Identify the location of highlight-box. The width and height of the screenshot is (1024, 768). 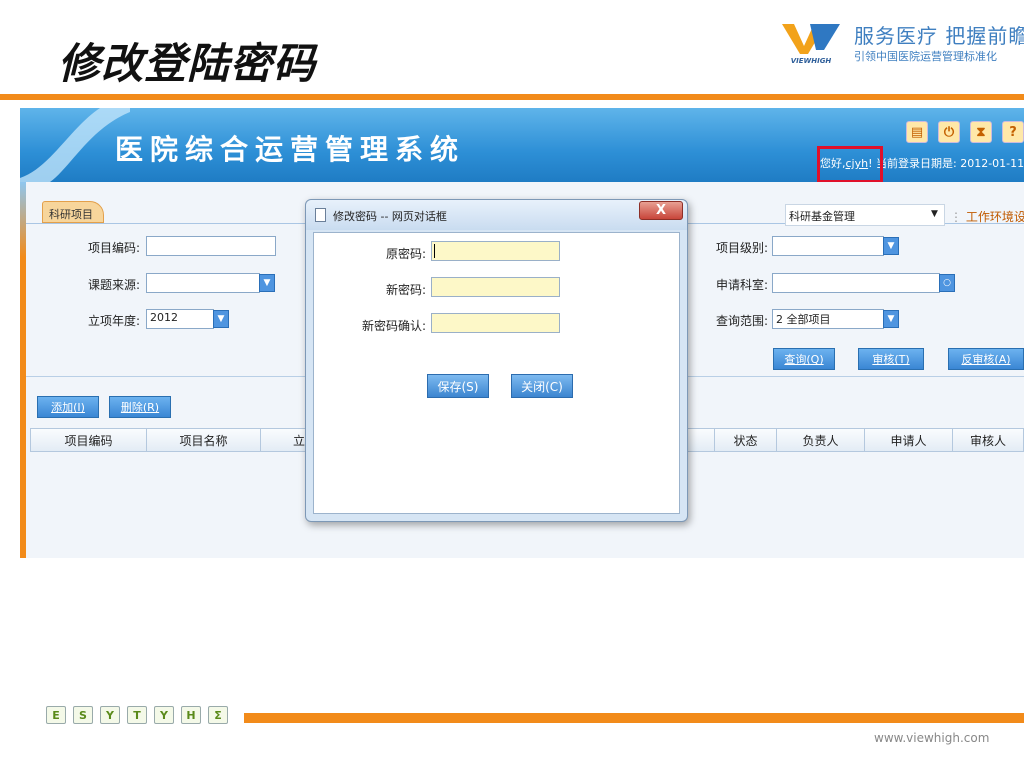
(850, 164).